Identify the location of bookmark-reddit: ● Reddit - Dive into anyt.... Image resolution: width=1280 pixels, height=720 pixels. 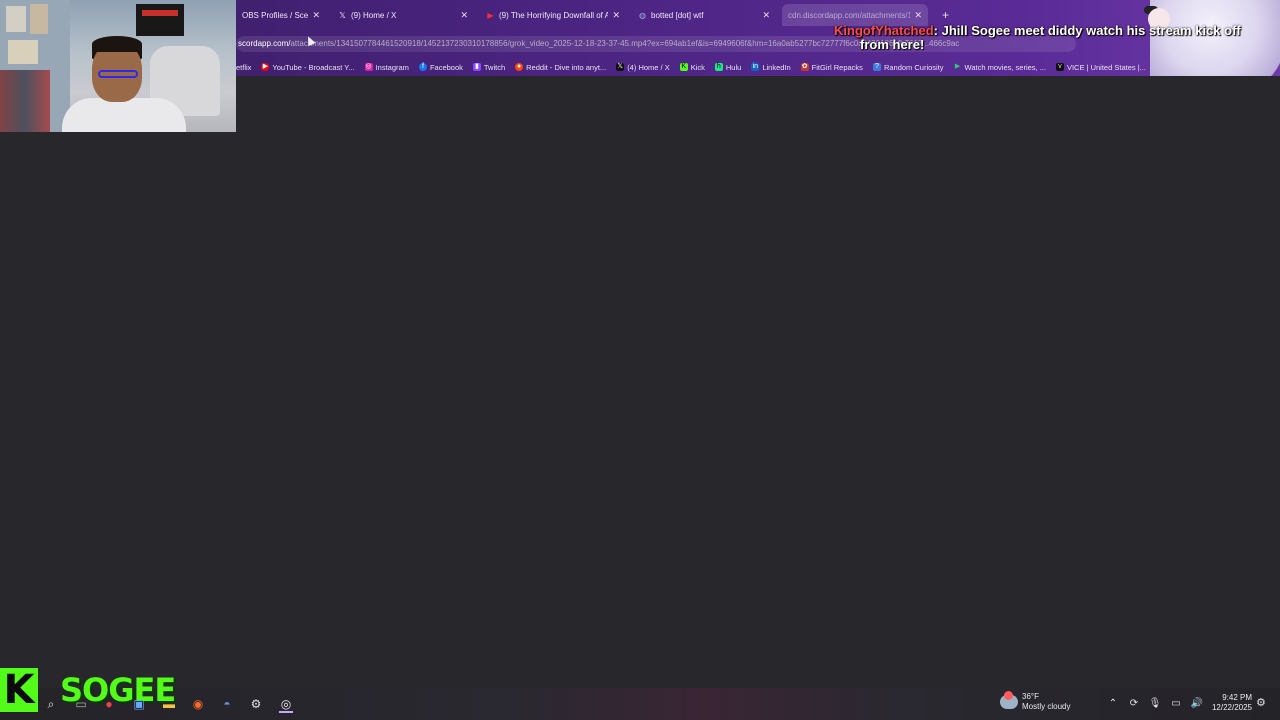
(560, 67).